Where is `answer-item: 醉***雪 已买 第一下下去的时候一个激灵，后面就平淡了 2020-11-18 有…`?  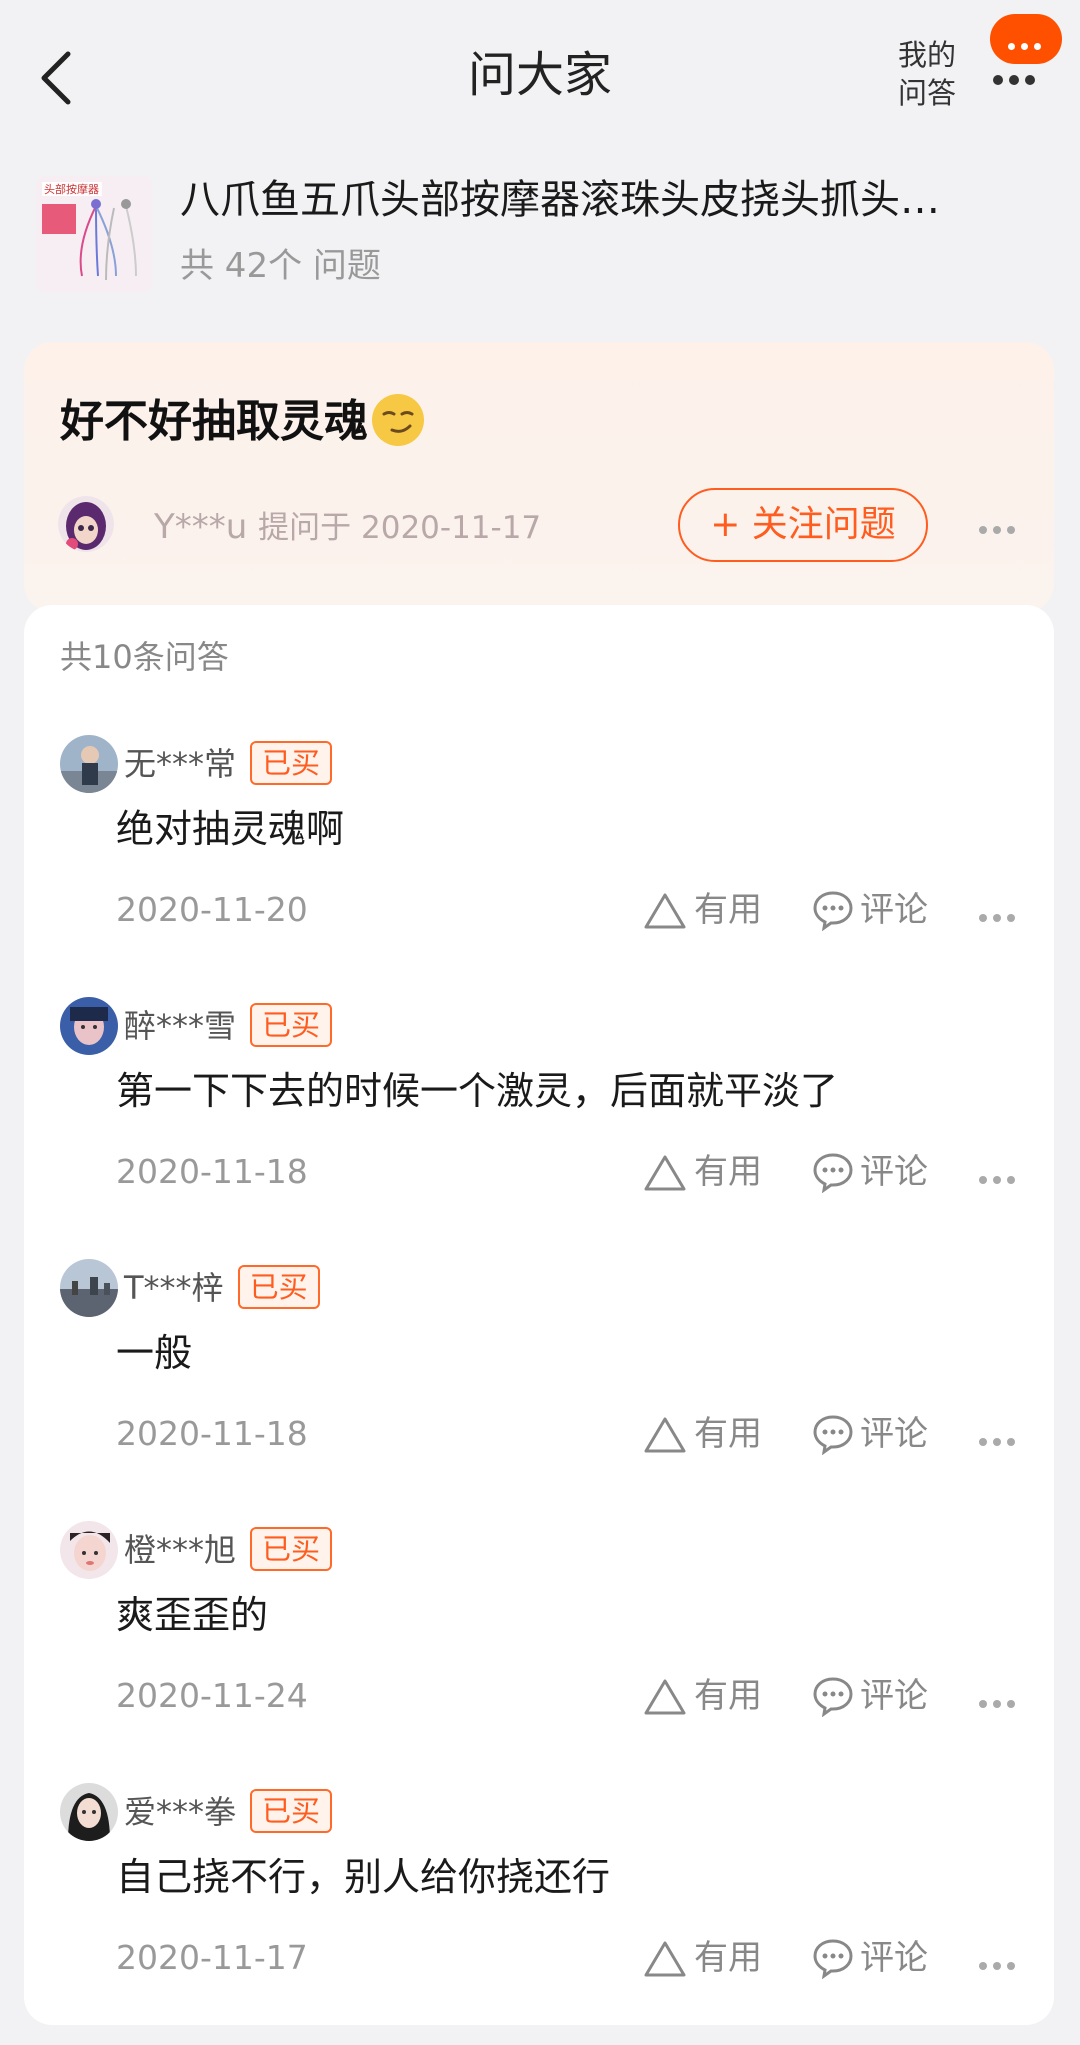
answer-item: 醉***雪 已买 第一下下去的时候一个激灵，后面就平淡了 2020-11-18 有… is located at coordinates (539, 1128).